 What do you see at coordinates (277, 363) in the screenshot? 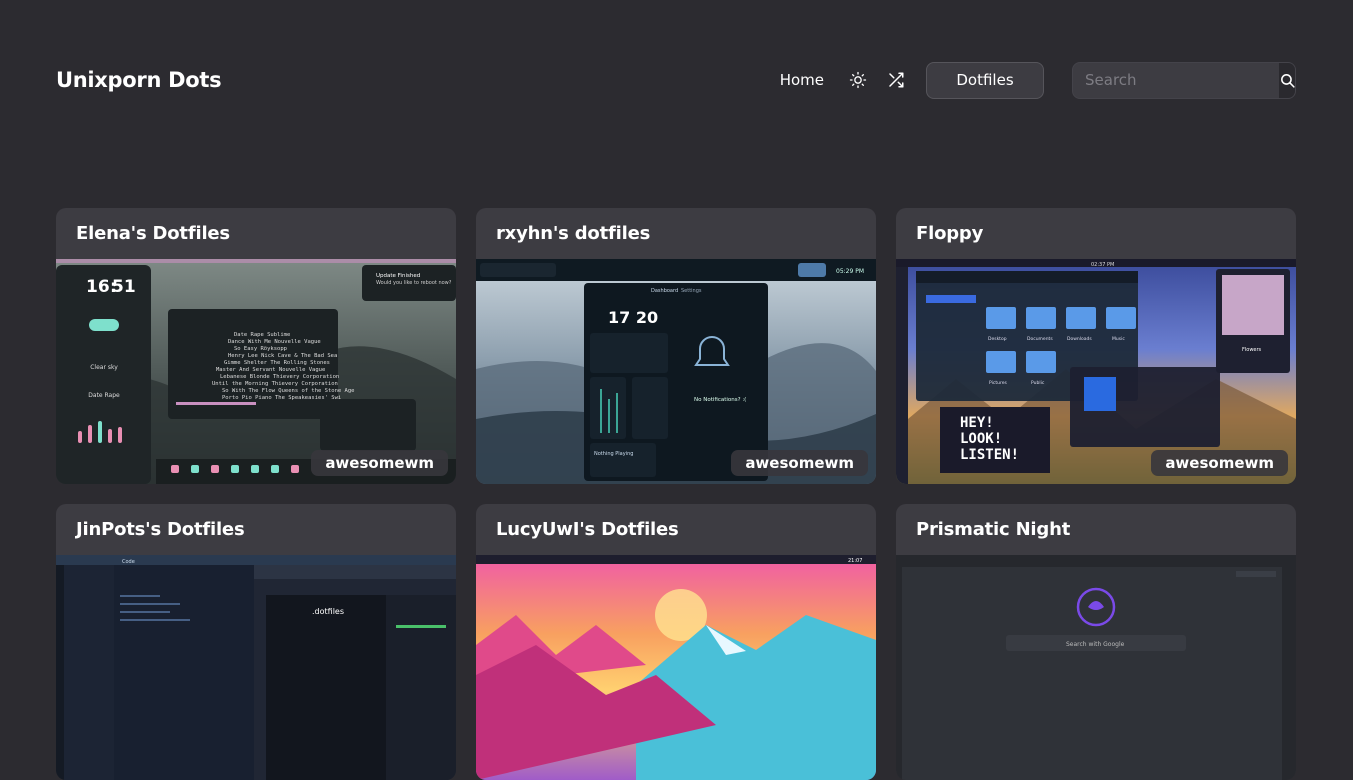
I see `svg-text:Gimme Shelter The Rolling Ston: Gimme Shelter The Rolling Stones` at bounding box center [277, 363].